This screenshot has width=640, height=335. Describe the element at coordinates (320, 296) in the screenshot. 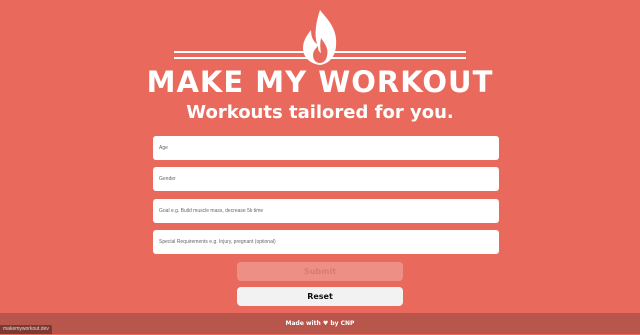

I see `reset-button: Reset` at that location.